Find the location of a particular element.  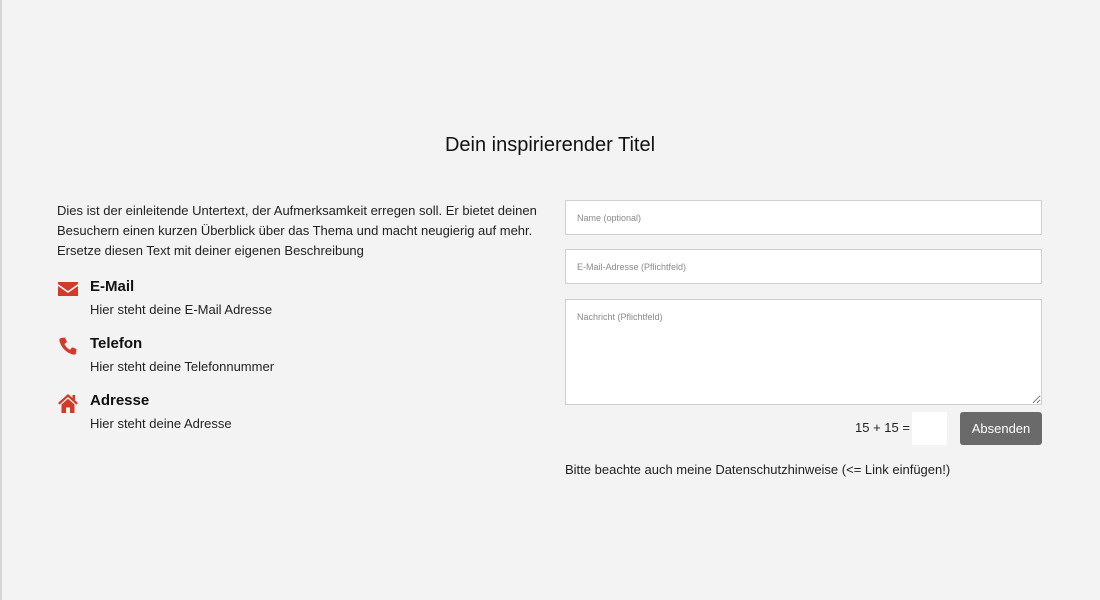

contact-address-heading: Adresse is located at coordinates (120, 400).